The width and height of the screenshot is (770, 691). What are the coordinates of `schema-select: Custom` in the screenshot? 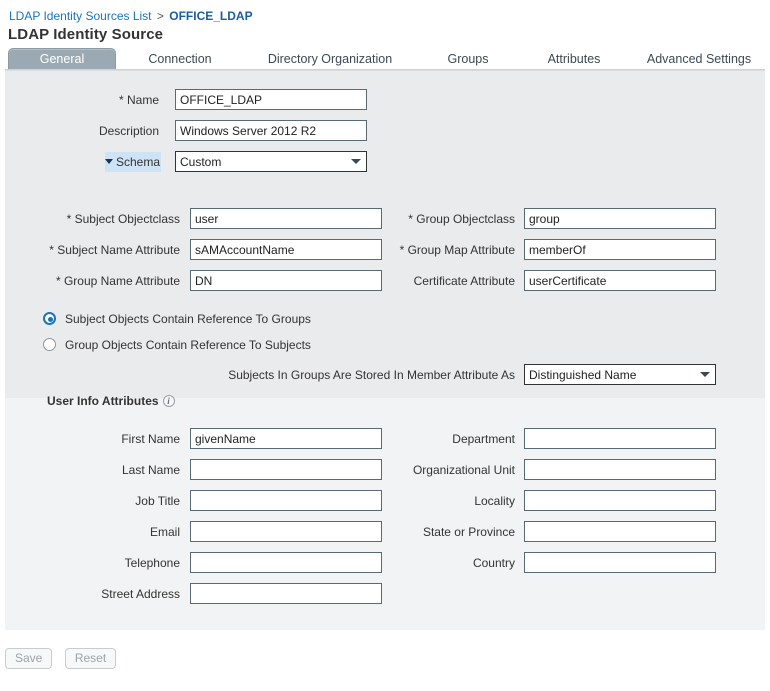 It's located at (271, 161).